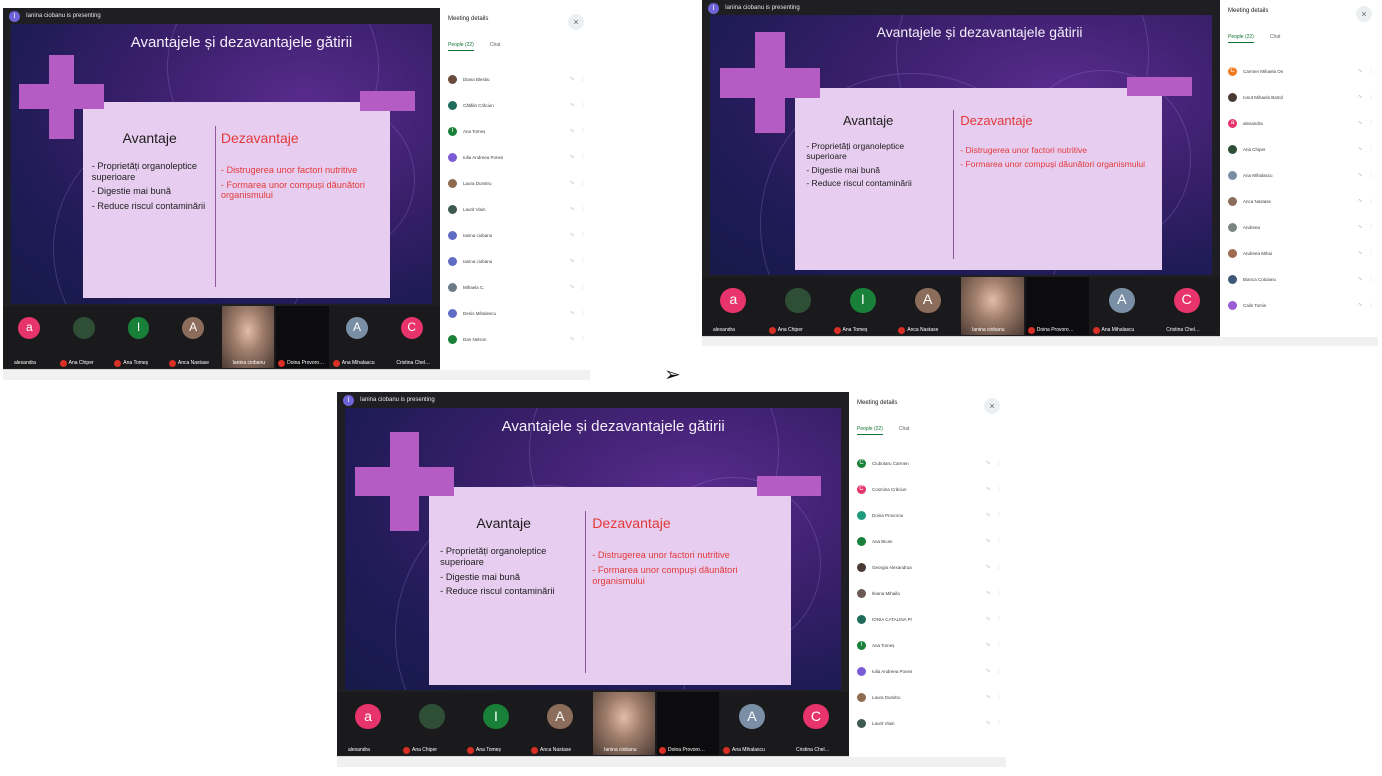  What do you see at coordinates (517, 79) in the screenshot?
I see `participant-row: Diana Blestiu ∿ ⋮` at bounding box center [517, 79].